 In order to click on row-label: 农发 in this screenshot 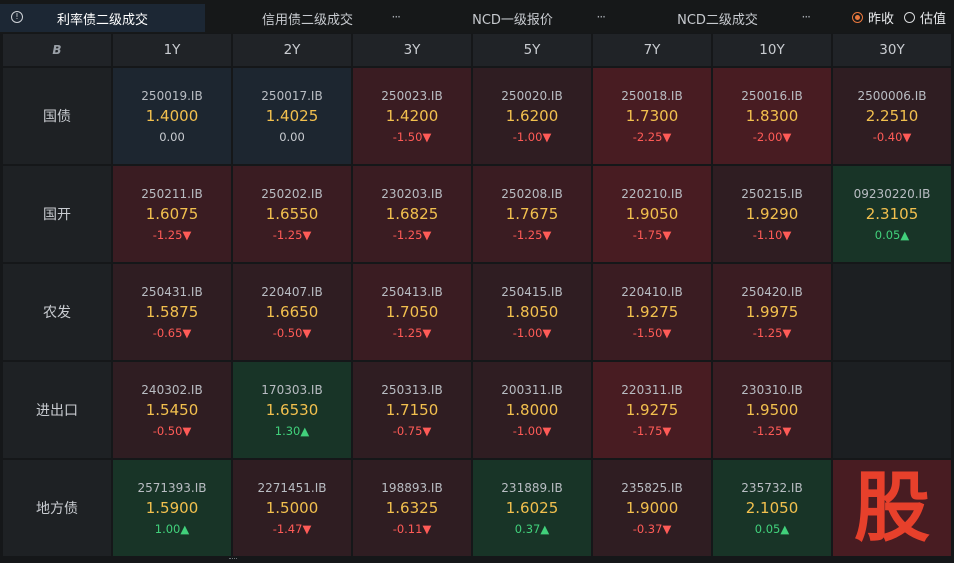, I will do `click(57, 312)`.